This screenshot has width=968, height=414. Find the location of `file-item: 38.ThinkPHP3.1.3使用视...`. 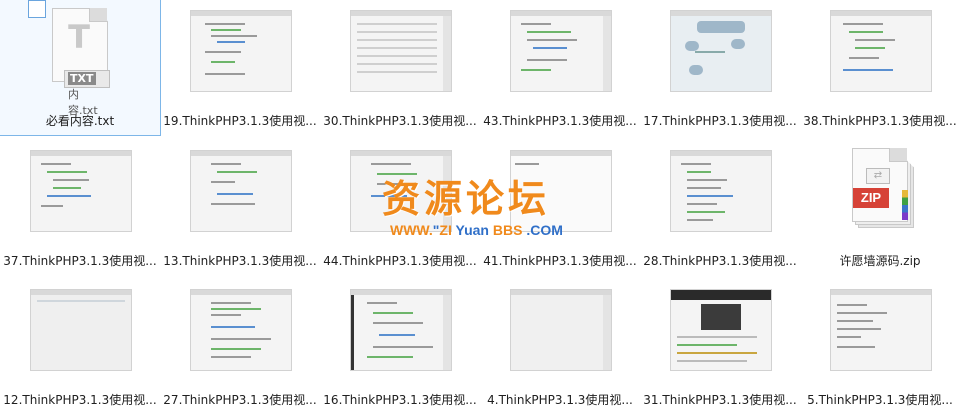

file-item: 38.ThinkPHP3.1.3使用视... is located at coordinates (880, 67).